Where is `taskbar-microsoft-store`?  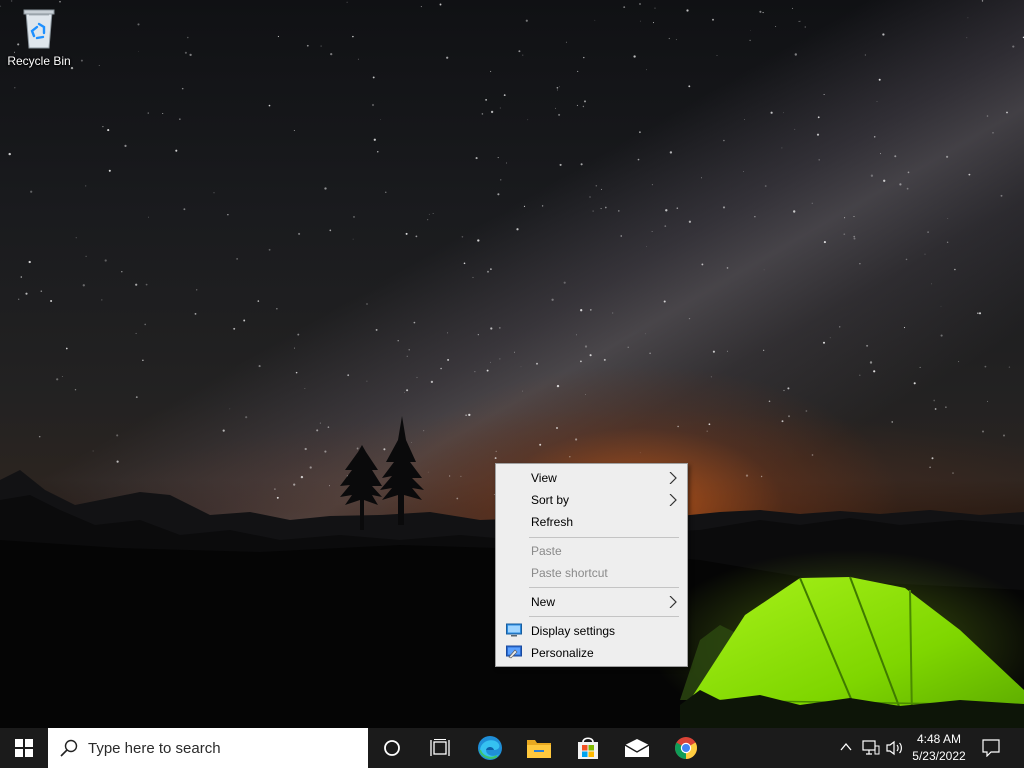
taskbar-microsoft-store is located at coordinates (588, 748).